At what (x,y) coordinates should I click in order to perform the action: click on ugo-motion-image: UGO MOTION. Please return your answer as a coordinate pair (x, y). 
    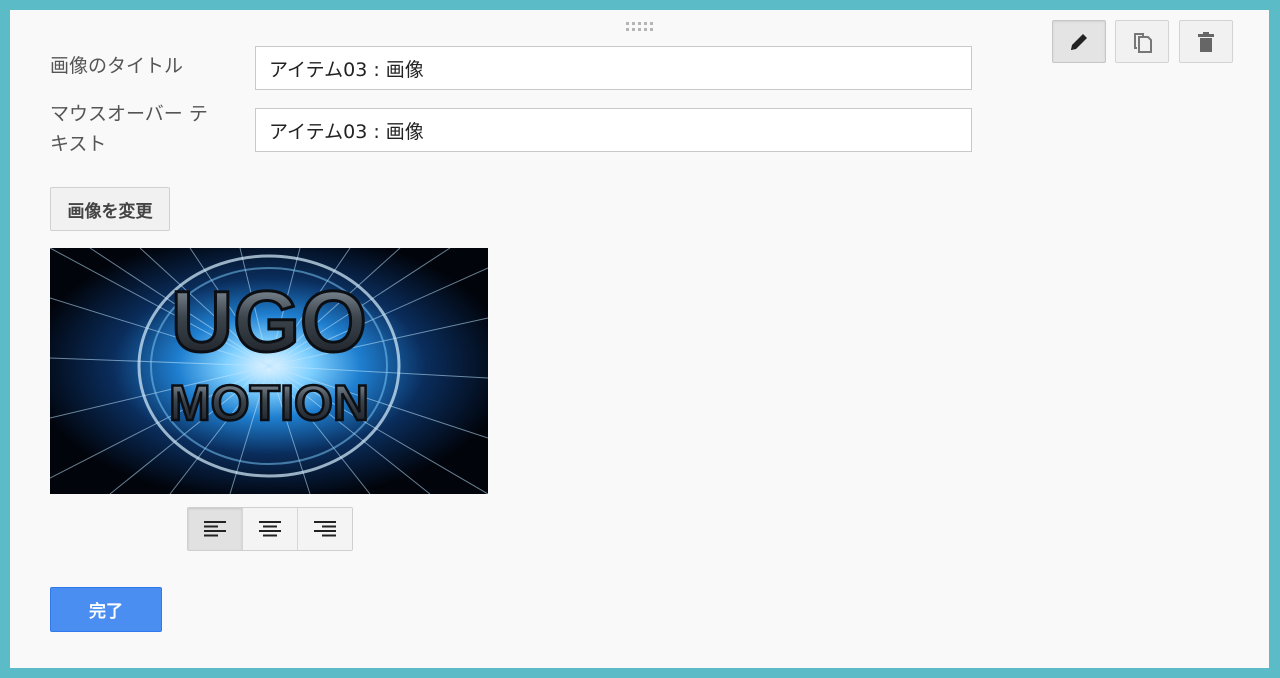
    Looking at the image, I should click on (269, 371).